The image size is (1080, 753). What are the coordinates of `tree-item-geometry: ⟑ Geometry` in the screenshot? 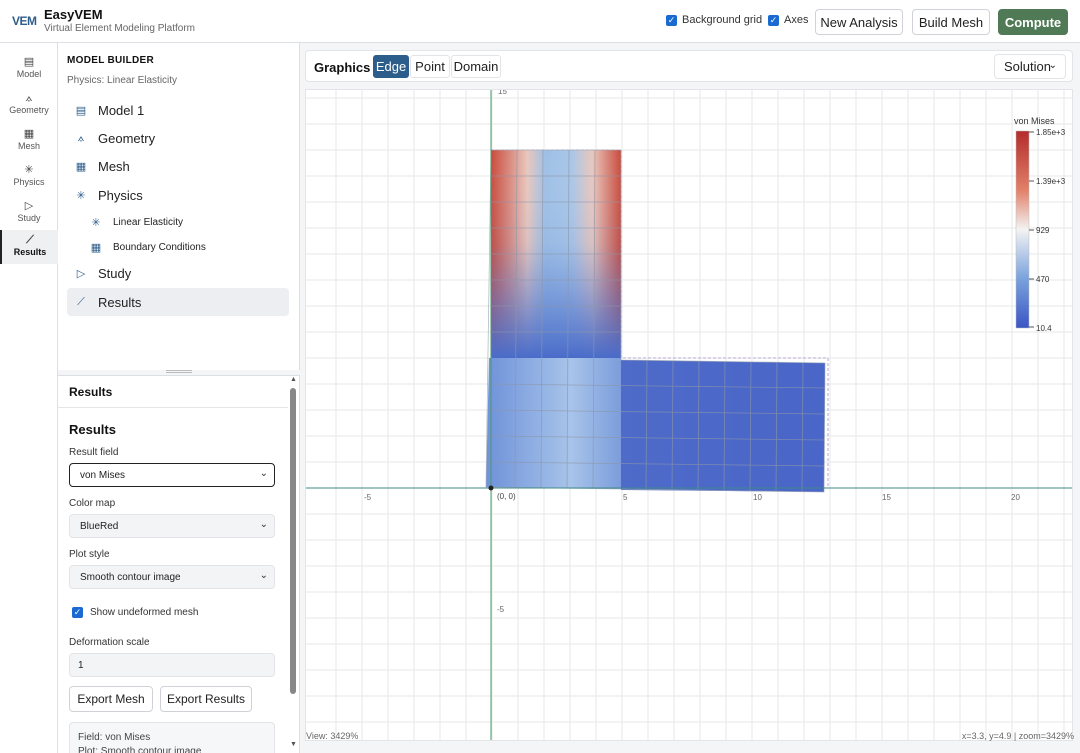 It's located at (178, 138).